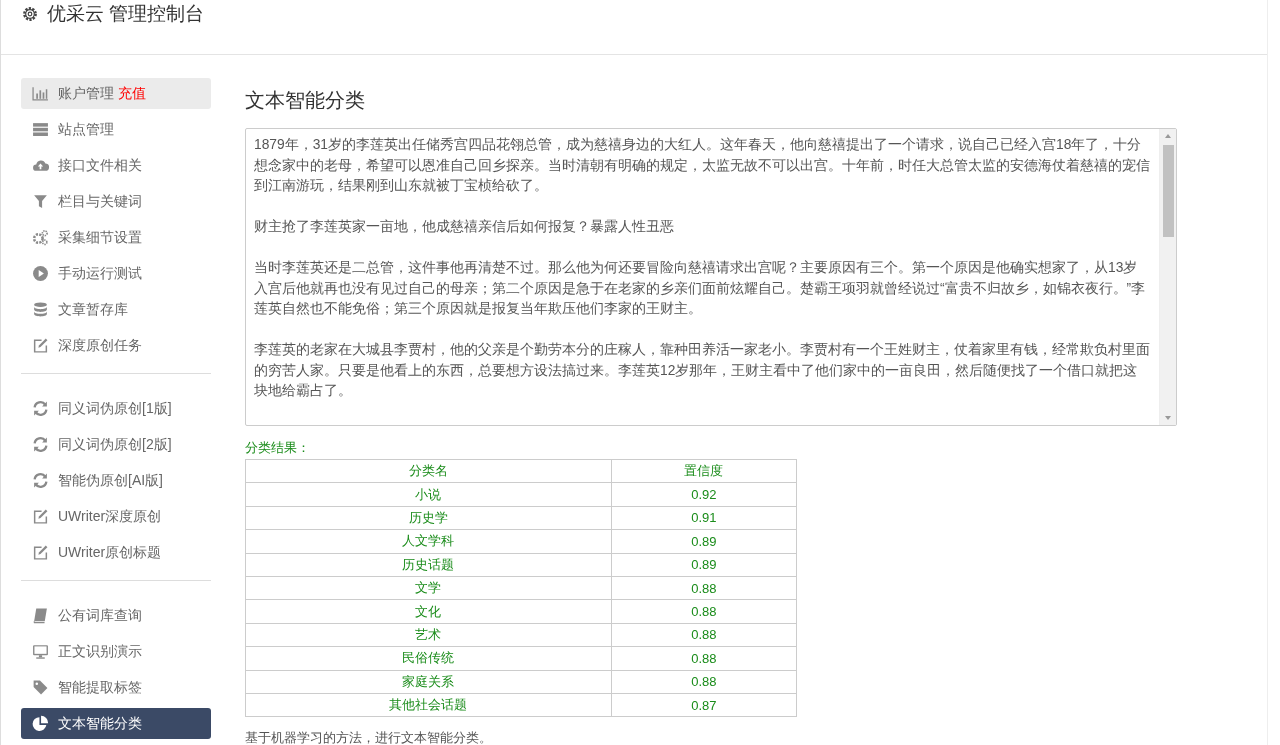 The height and width of the screenshot is (745, 1280). What do you see at coordinates (116, 687) in the screenshot?
I see `sidebar-item: 智能提取标签` at bounding box center [116, 687].